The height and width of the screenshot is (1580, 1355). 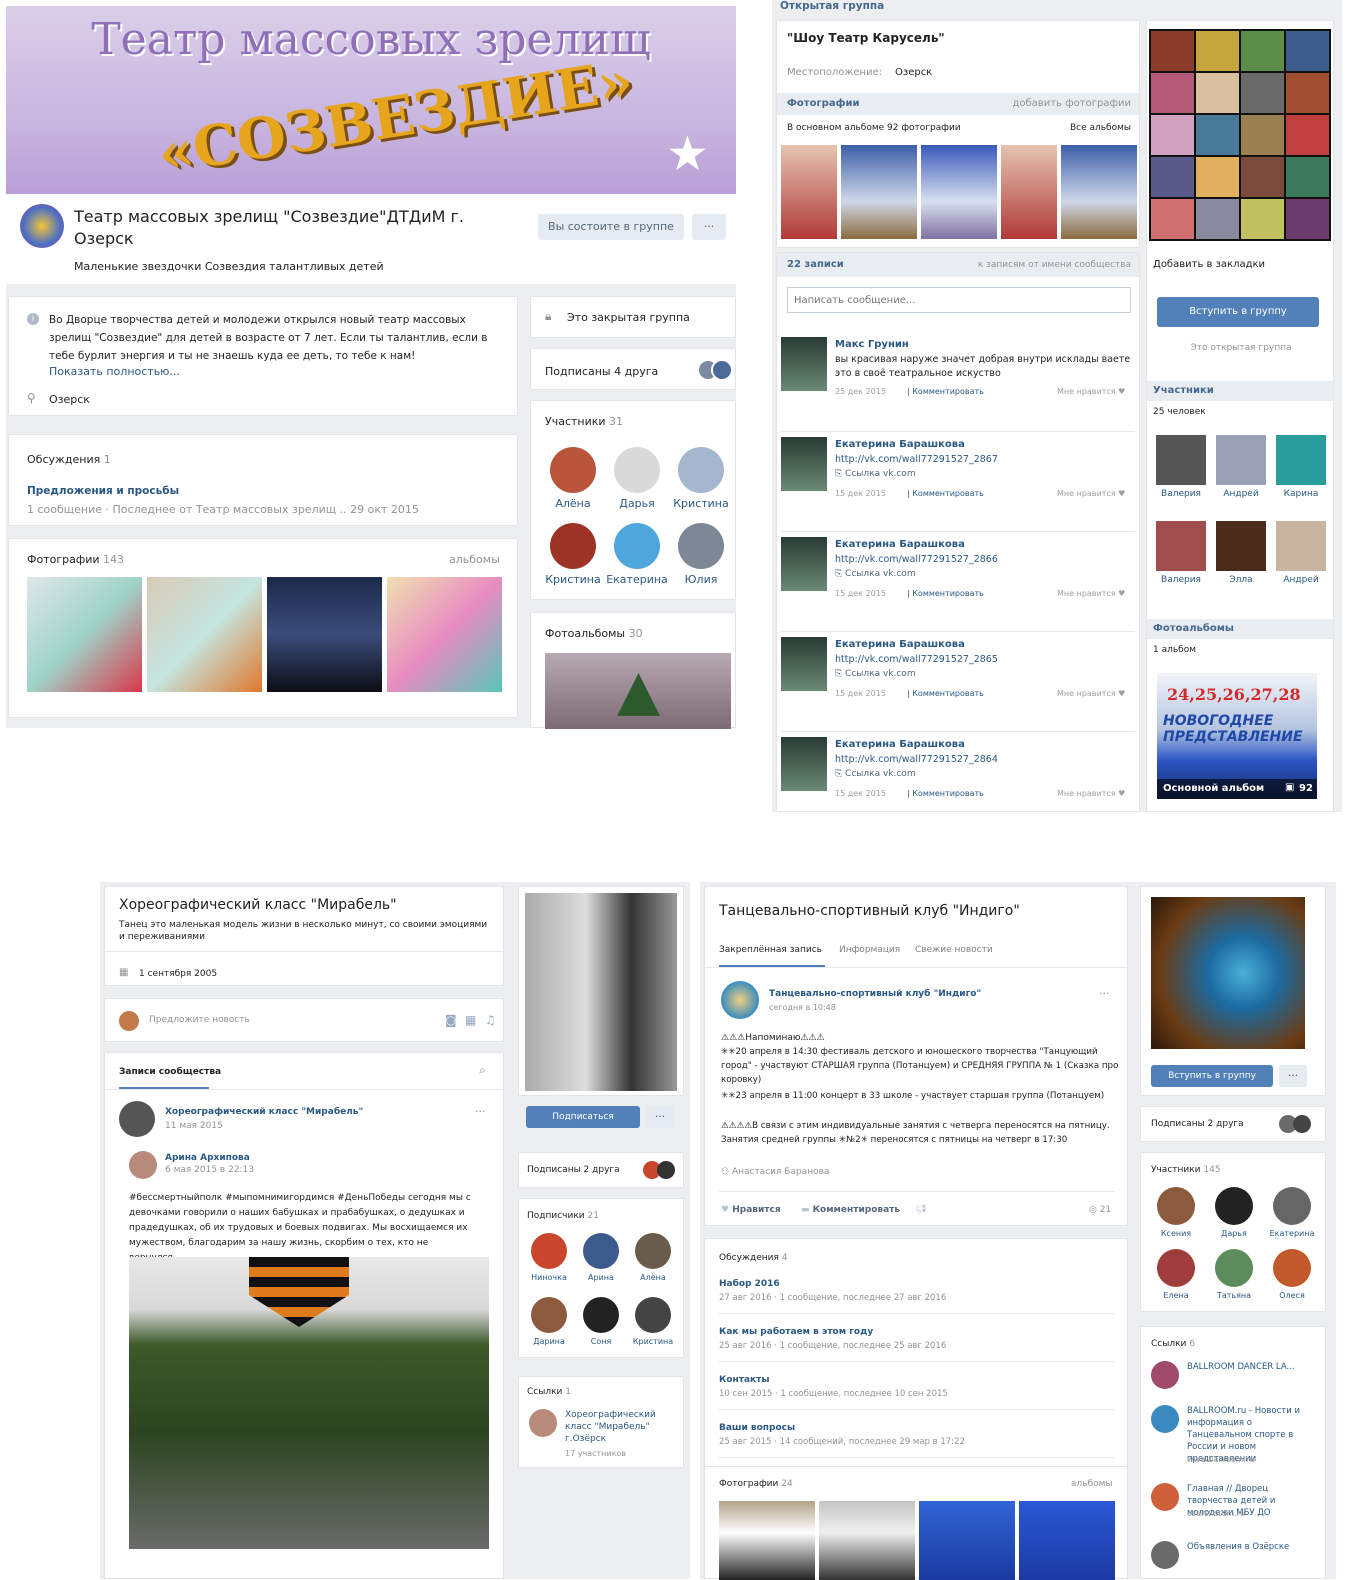 I want to click on subscribe-button: Подписаться, so click(x=583, y=1117).